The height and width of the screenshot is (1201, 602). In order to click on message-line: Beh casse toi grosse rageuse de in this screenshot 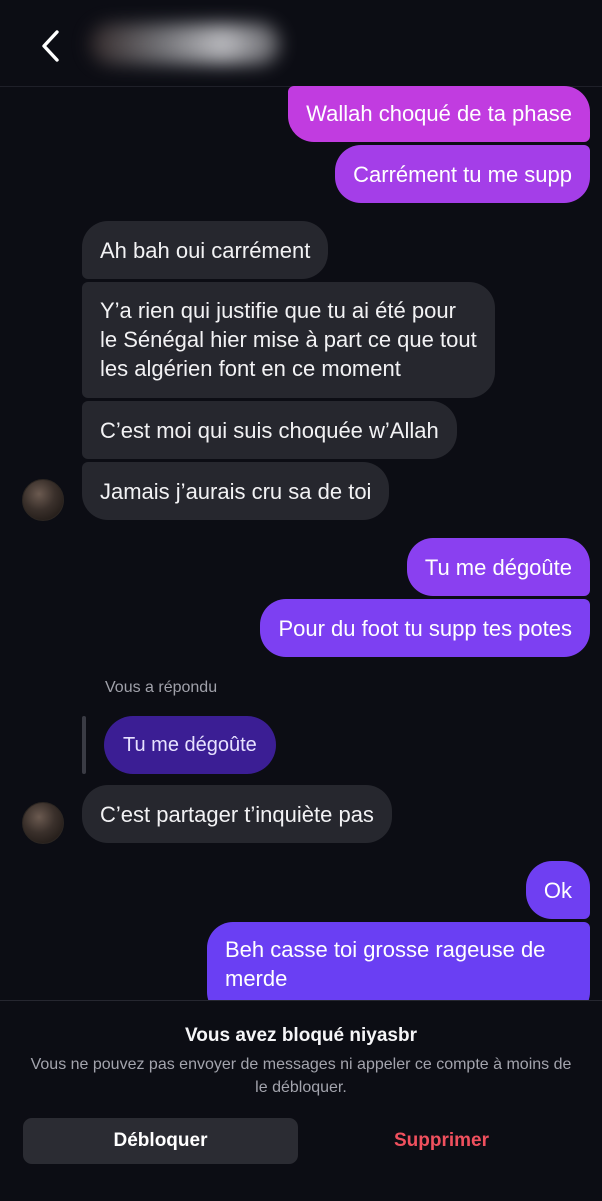, I will do `click(385, 949)`.